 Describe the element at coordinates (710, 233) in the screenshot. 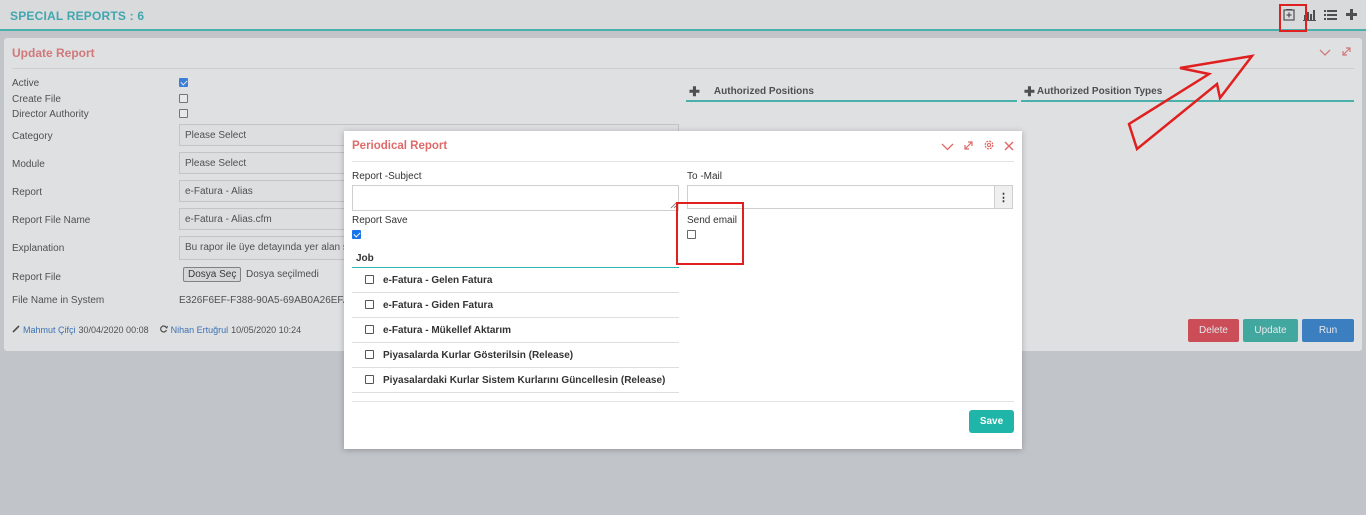

I see `highlight-box-send-email` at that location.